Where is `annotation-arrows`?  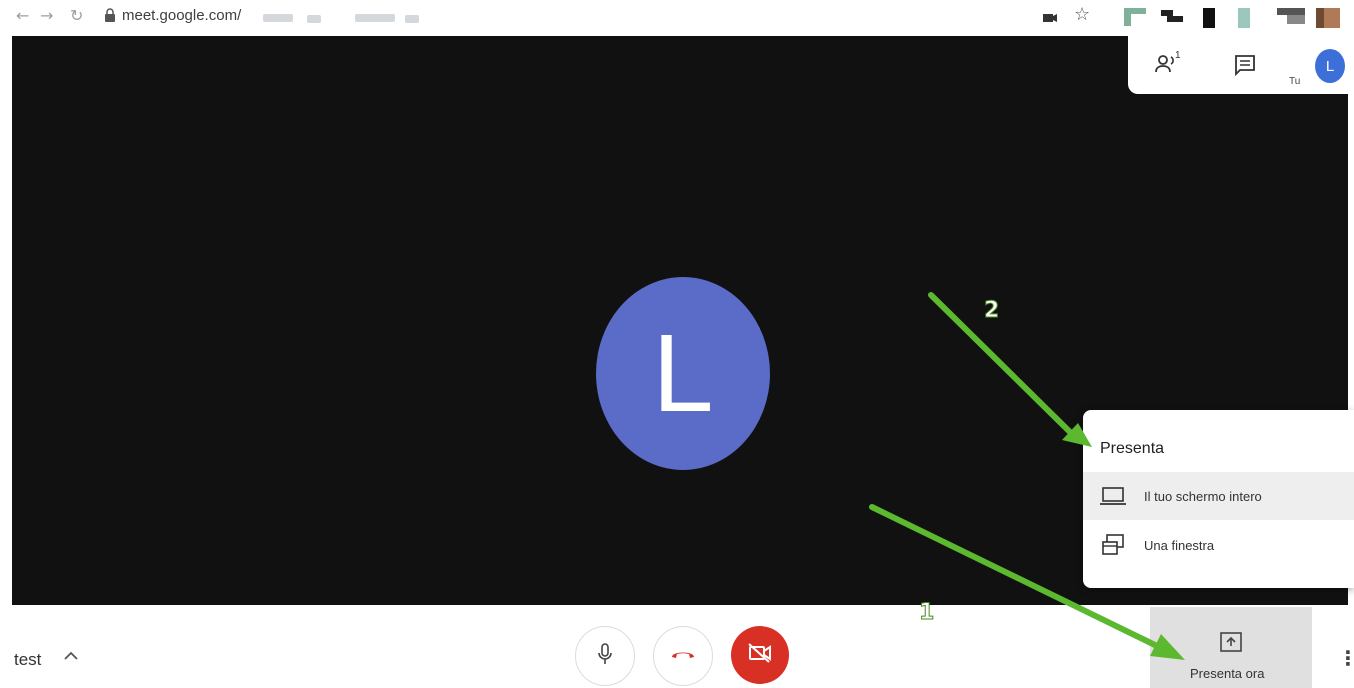 annotation-arrows is located at coordinates (1027, 476).